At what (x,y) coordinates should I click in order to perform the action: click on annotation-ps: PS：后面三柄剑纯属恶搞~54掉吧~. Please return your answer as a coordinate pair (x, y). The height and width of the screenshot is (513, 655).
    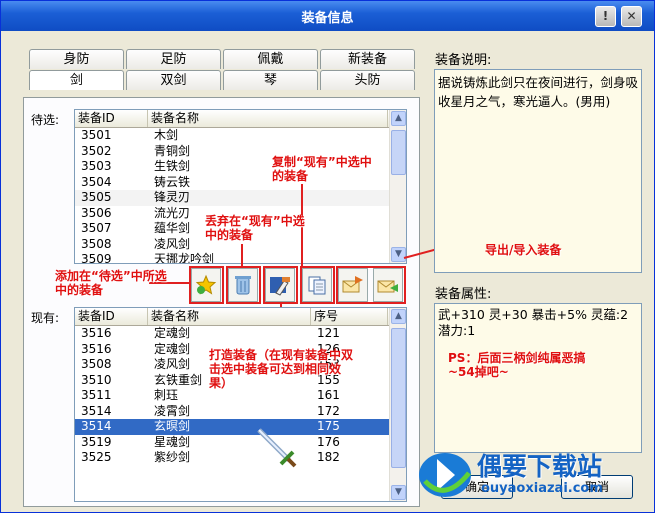
    Looking at the image, I should click on (517, 365).